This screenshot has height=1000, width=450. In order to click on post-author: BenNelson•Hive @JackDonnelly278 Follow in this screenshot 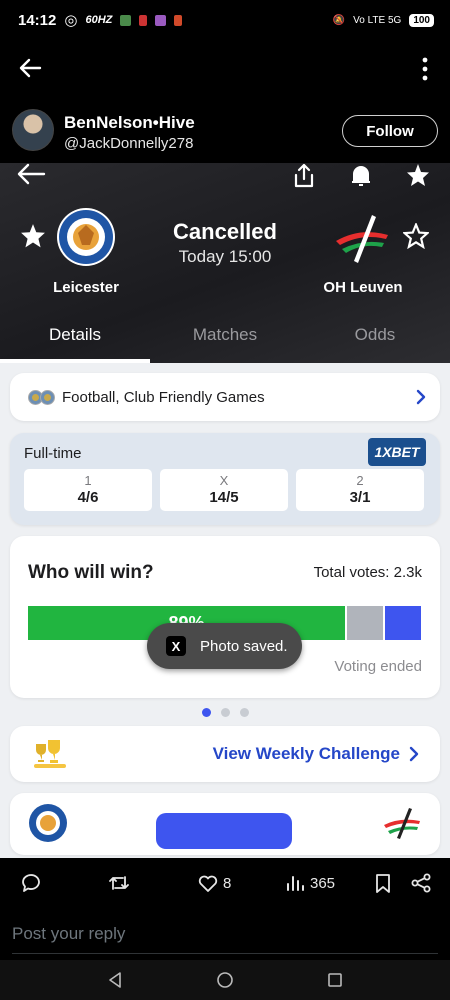, I will do `click(225, 134)`.